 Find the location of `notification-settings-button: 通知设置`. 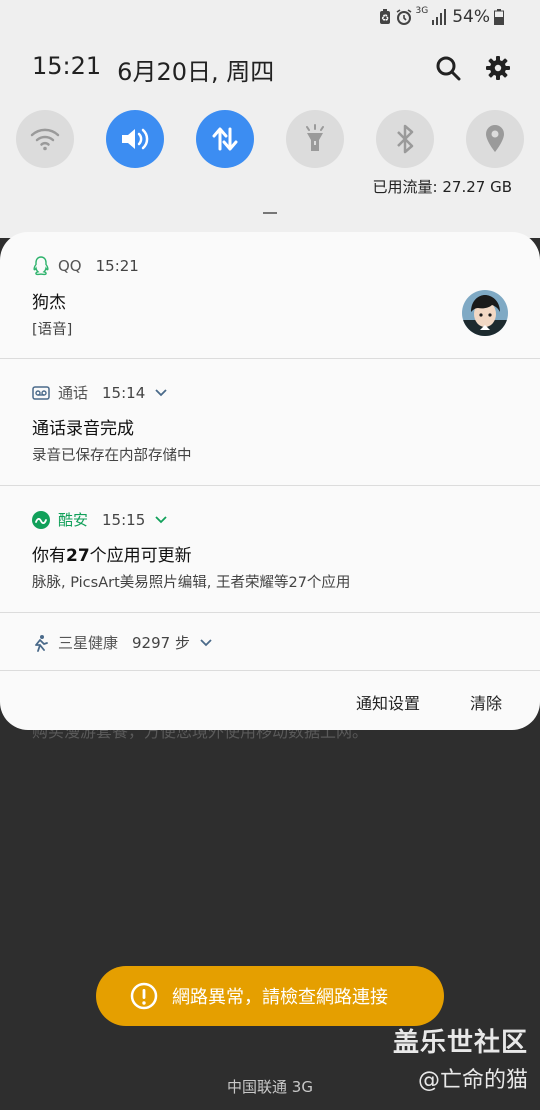

notification-settings-button: 通知设置 is located at coordinates (388, 702).